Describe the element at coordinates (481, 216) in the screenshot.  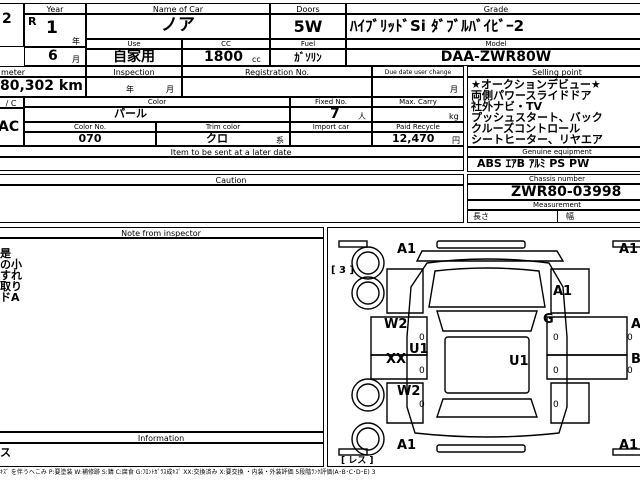
I see `length-label: 長さ` at that location.